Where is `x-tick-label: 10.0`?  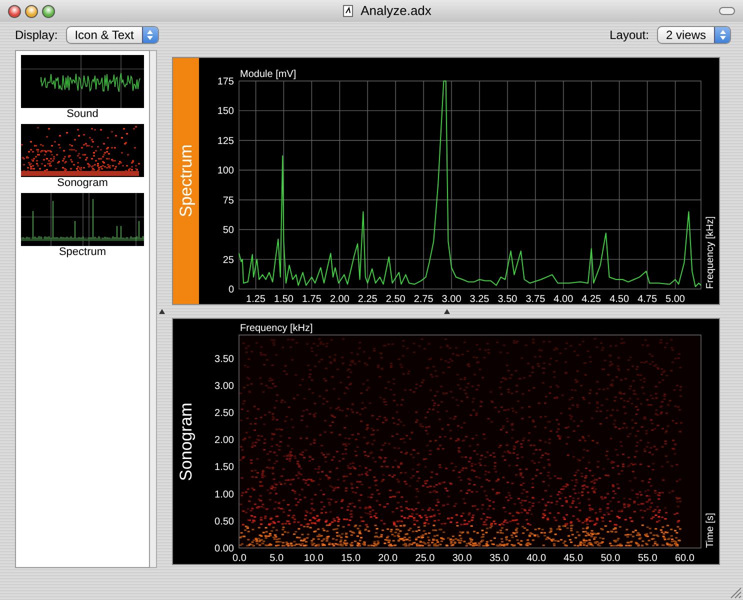
x-tick-label: 10.0 is located at coordinates (314, 558).